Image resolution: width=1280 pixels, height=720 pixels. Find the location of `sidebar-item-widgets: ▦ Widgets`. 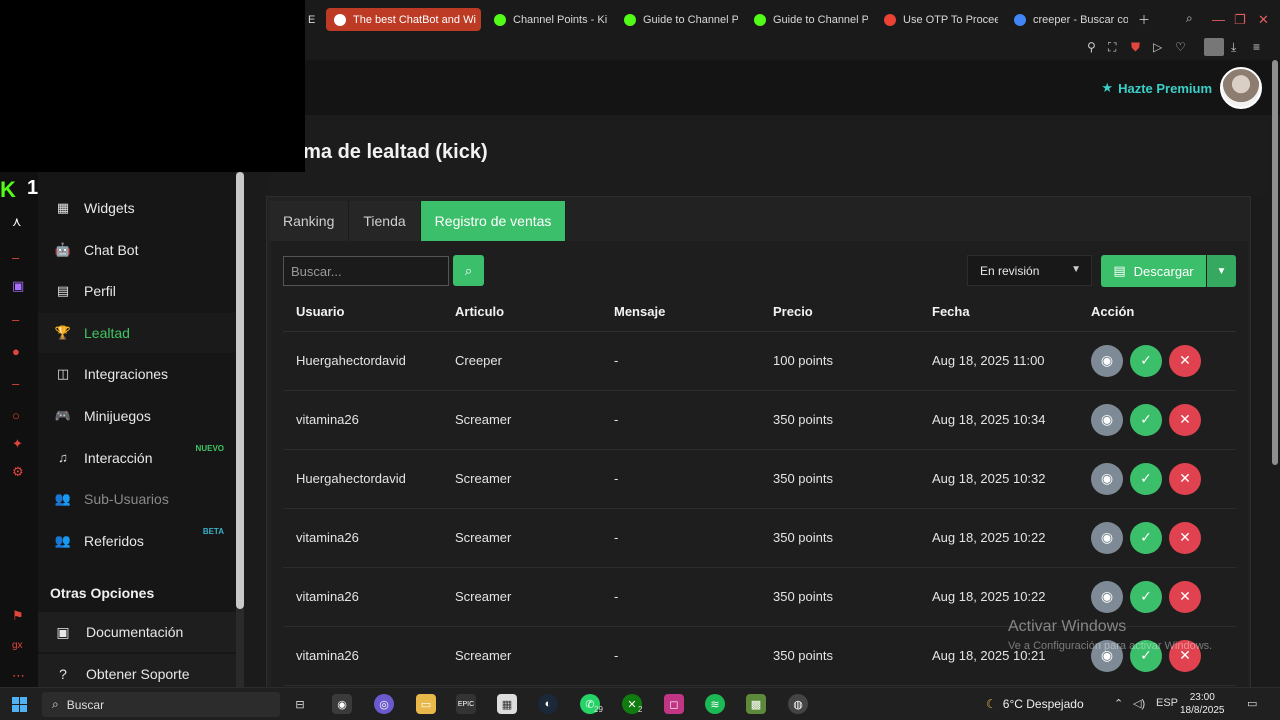

sidebar-item-widgets: ▦ Widgets is located at coordinates (137, 208).